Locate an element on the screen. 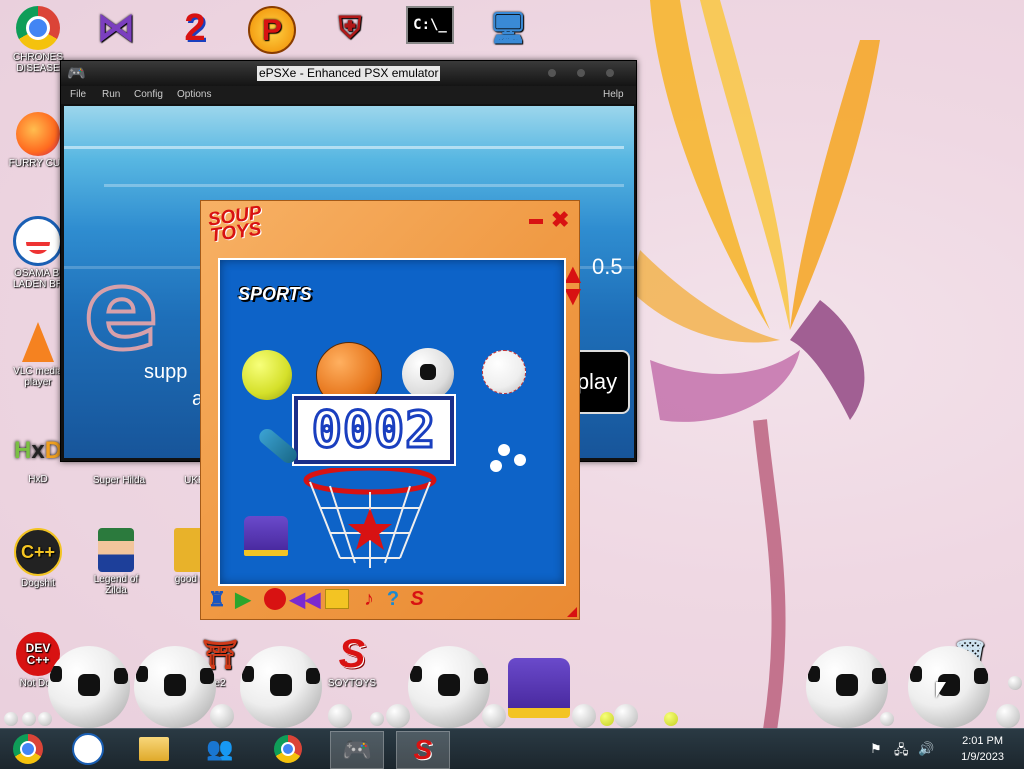 This screenshot has width=1024, height=769. soccer-ball-icon is located at coordinates (428, 374).